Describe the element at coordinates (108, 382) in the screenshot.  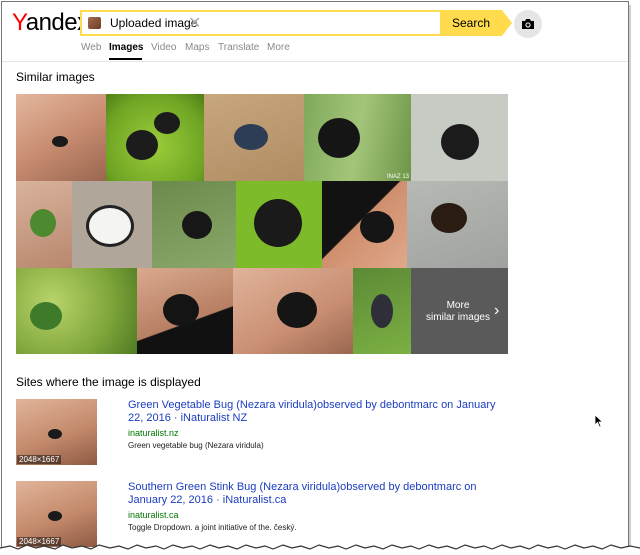
I see `sites-heading: Sites where the image is displayed` at that location.